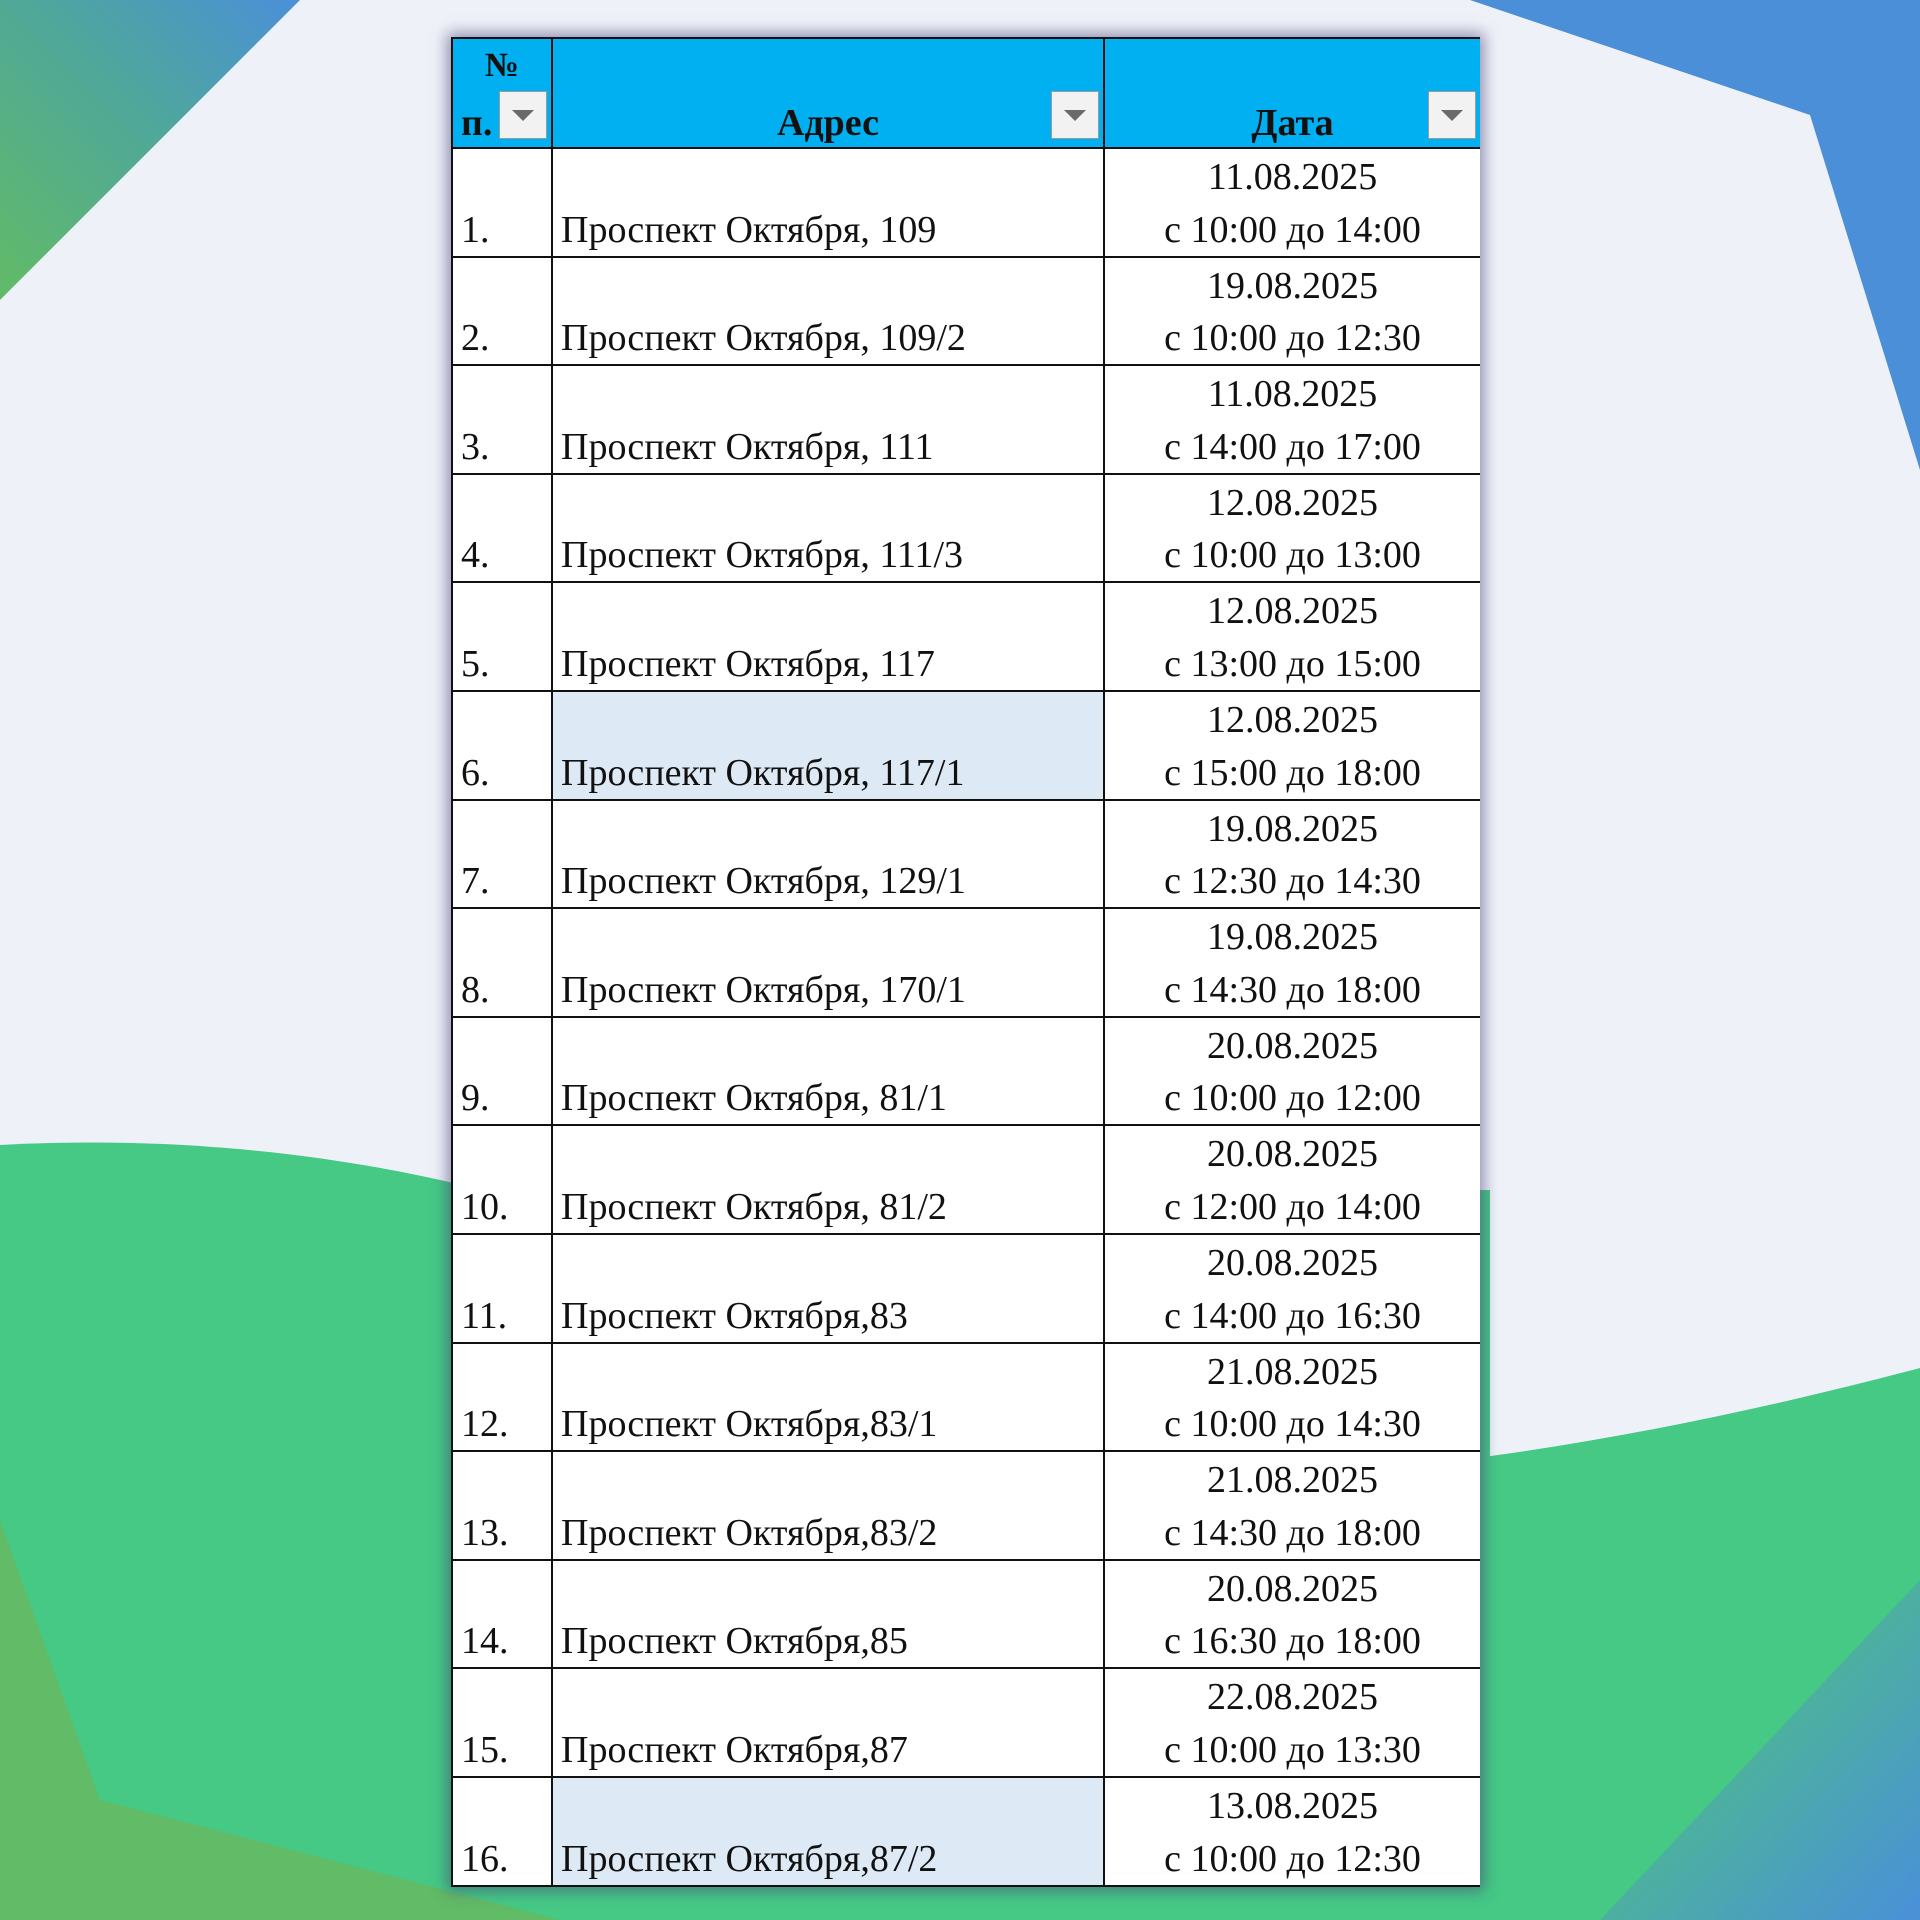 This screenshot has width=1920, height=1920. What do you see at coordinates (502, 1072) in the screenshot?
I see `row-number-cell: 9.` at bounding box center [502, 1072].